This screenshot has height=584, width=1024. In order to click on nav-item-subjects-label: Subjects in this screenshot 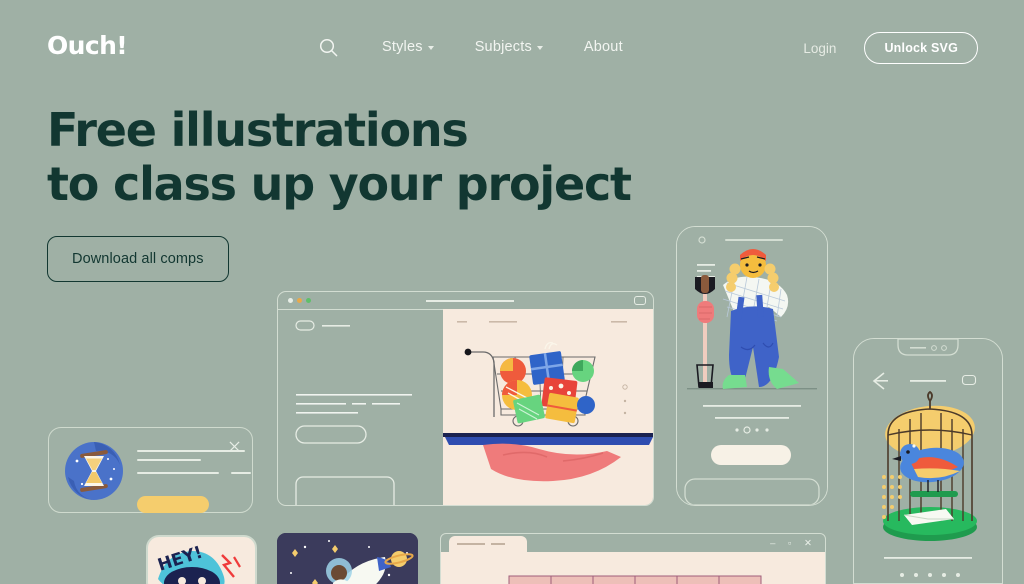, I will do `click(503, 47)`.